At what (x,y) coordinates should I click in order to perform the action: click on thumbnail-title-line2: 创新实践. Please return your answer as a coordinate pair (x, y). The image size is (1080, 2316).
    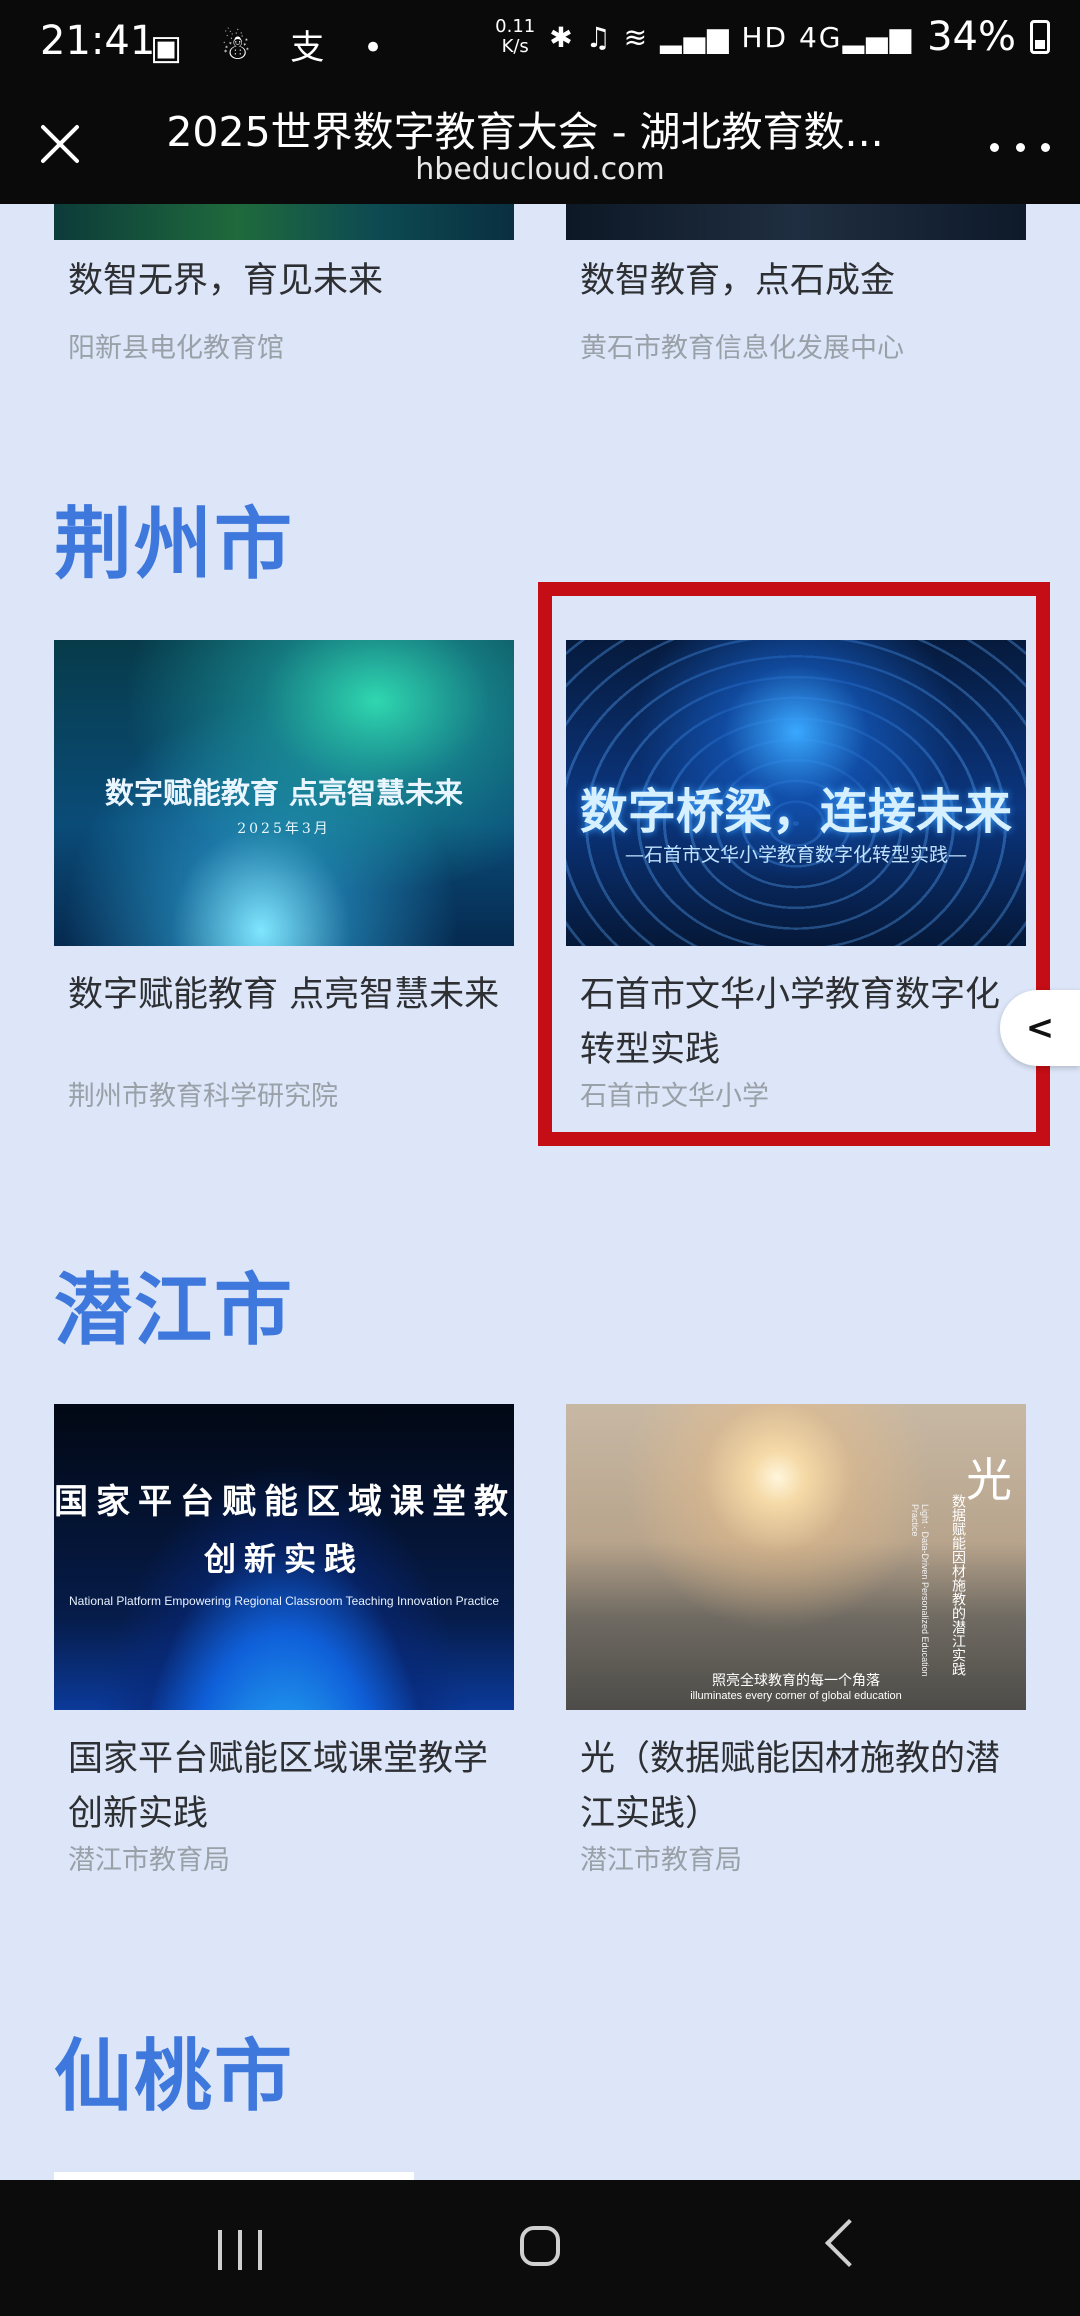
    Looking at the image, I should click on (283, 1559).